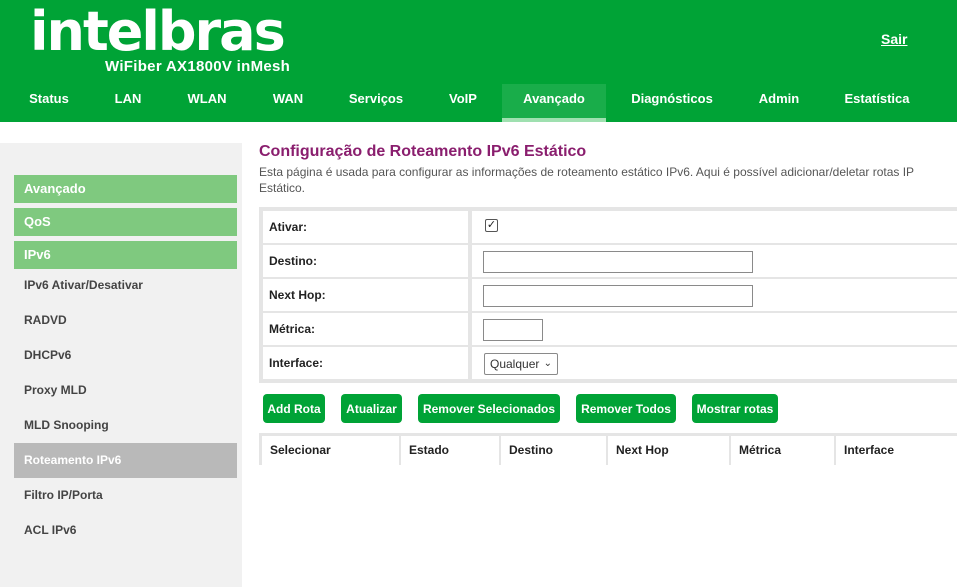 Image resolution: width=957 pixels, height=587 pixels. Describe the element at coordinates (513, 330) in the screenshot. I see `metrica-input` at that location.